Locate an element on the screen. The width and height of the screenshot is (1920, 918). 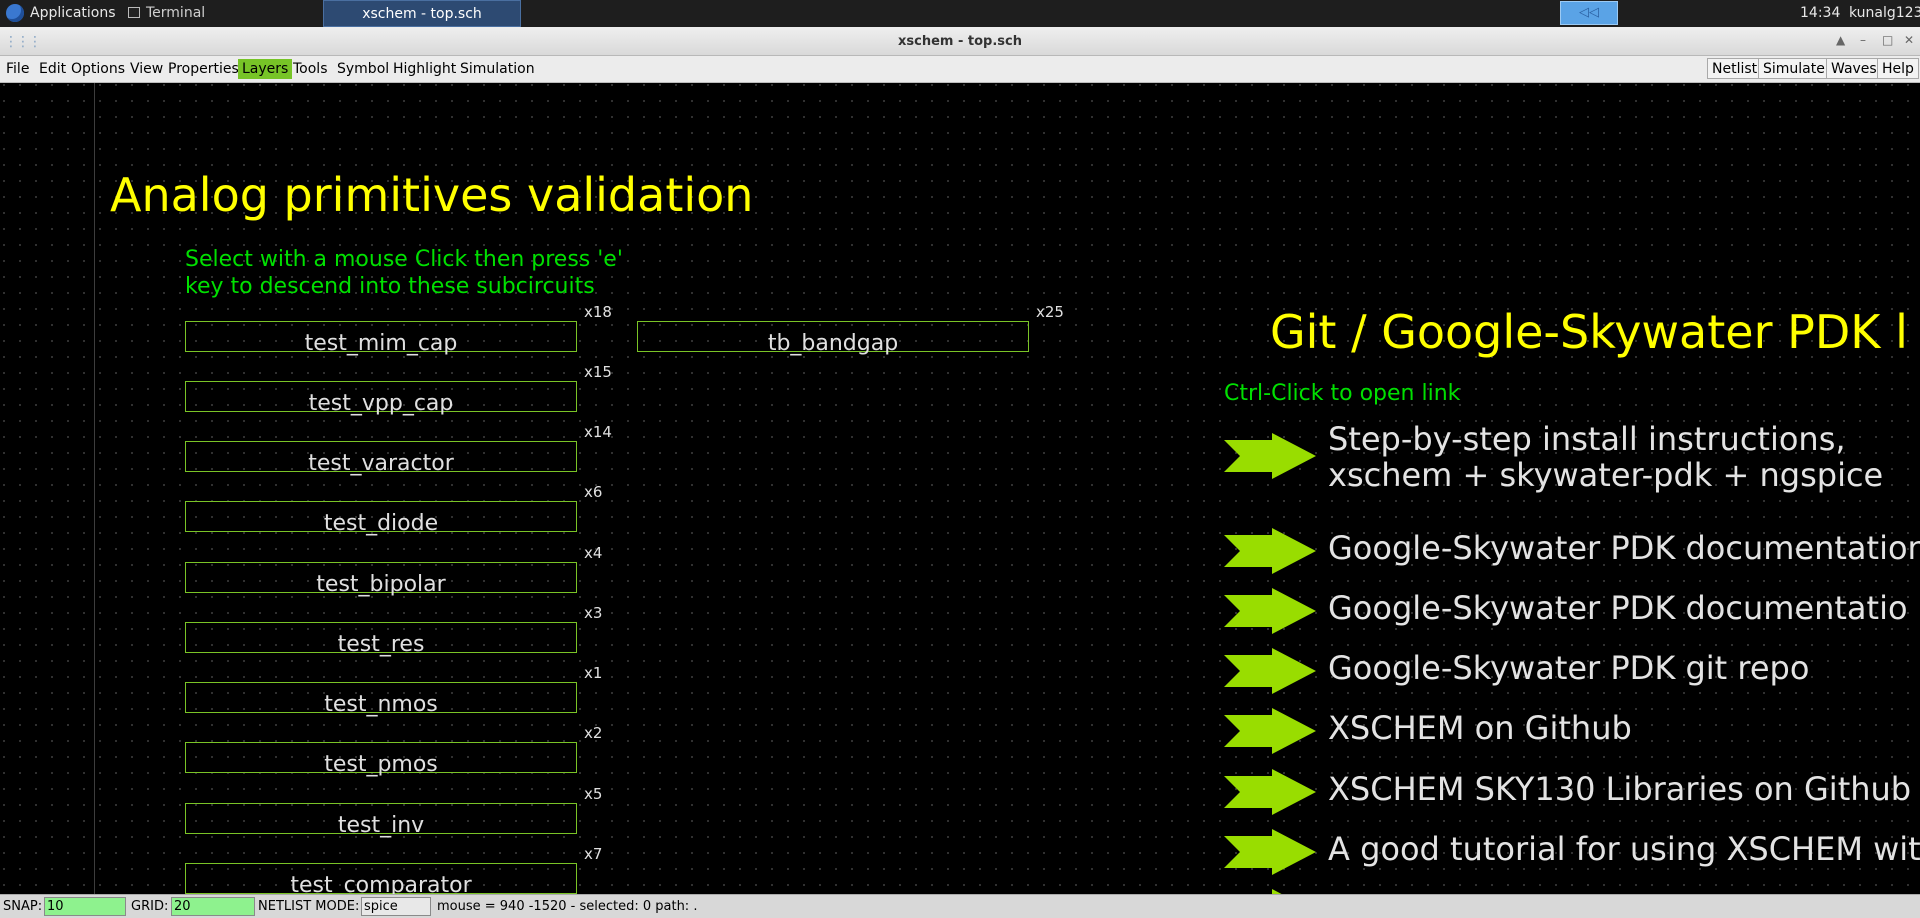
netlist-mode-label: NETLIST MODE: is located at coordinates (309, 906).